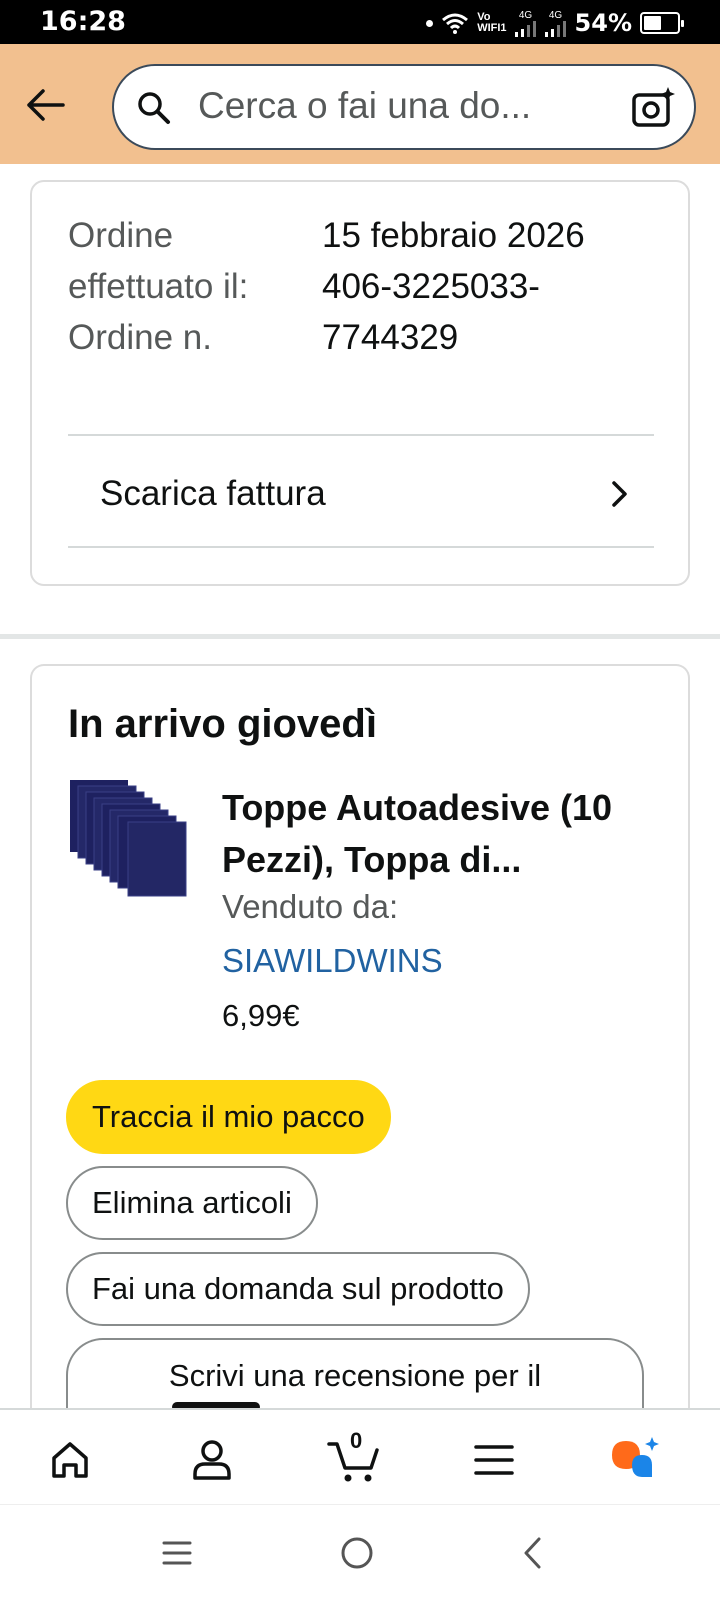 The width and height of the screenshot is (720, 1600). What do you see at coordinates (360, 22) in the screenshot?
I see `status-bar: 16:28 Vo WIFI1 4G 4G 54%` at bounding box center [360, 22].